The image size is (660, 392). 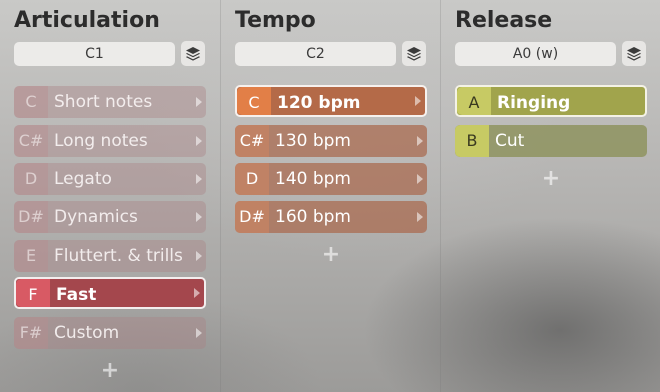 What do you see at coordinates (534, 103) in the screenshot?
I see `item-label: Ringing` at bounding box center [534, 103].